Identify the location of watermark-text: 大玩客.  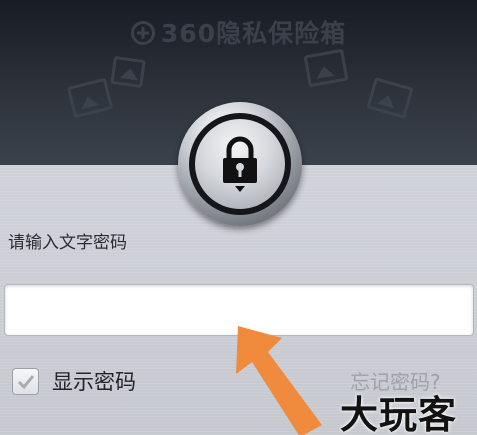
(399, 413).